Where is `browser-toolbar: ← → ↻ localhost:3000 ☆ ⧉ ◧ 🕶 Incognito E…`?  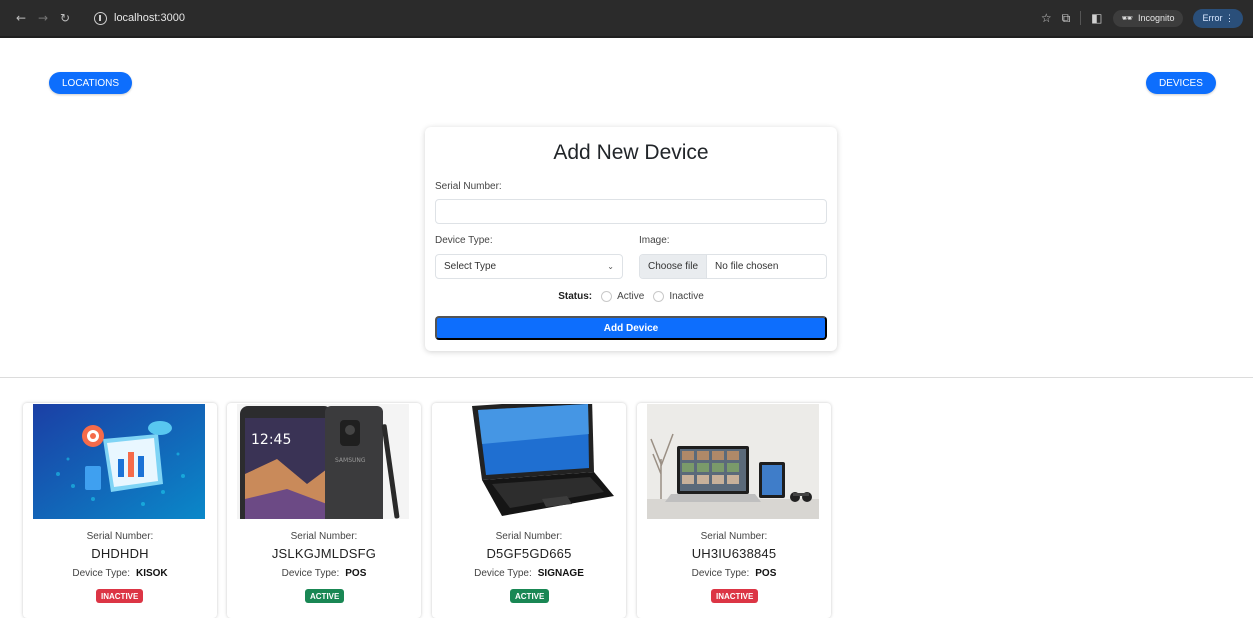
browser-toolbar: ← → ↻ localhost:3000 ☆ ⧉ ◧ 🕶 Incognito E… is located at coordinates (626, 19).